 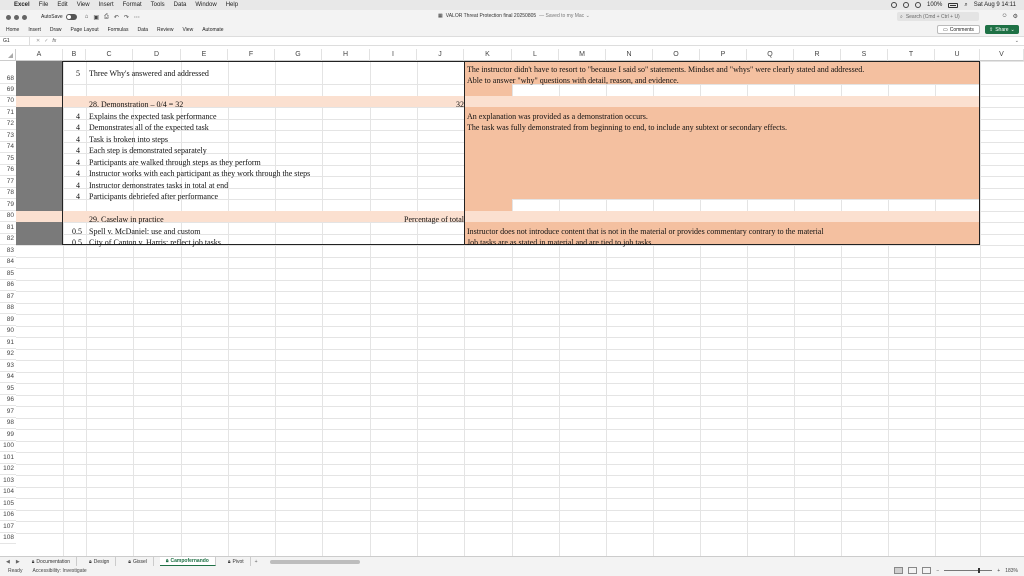 What do you see at coordinates (126, 219) in the screenshot?
I see `cell-c80: 29. Caselaw in practice` at bounding box center [126, 219].